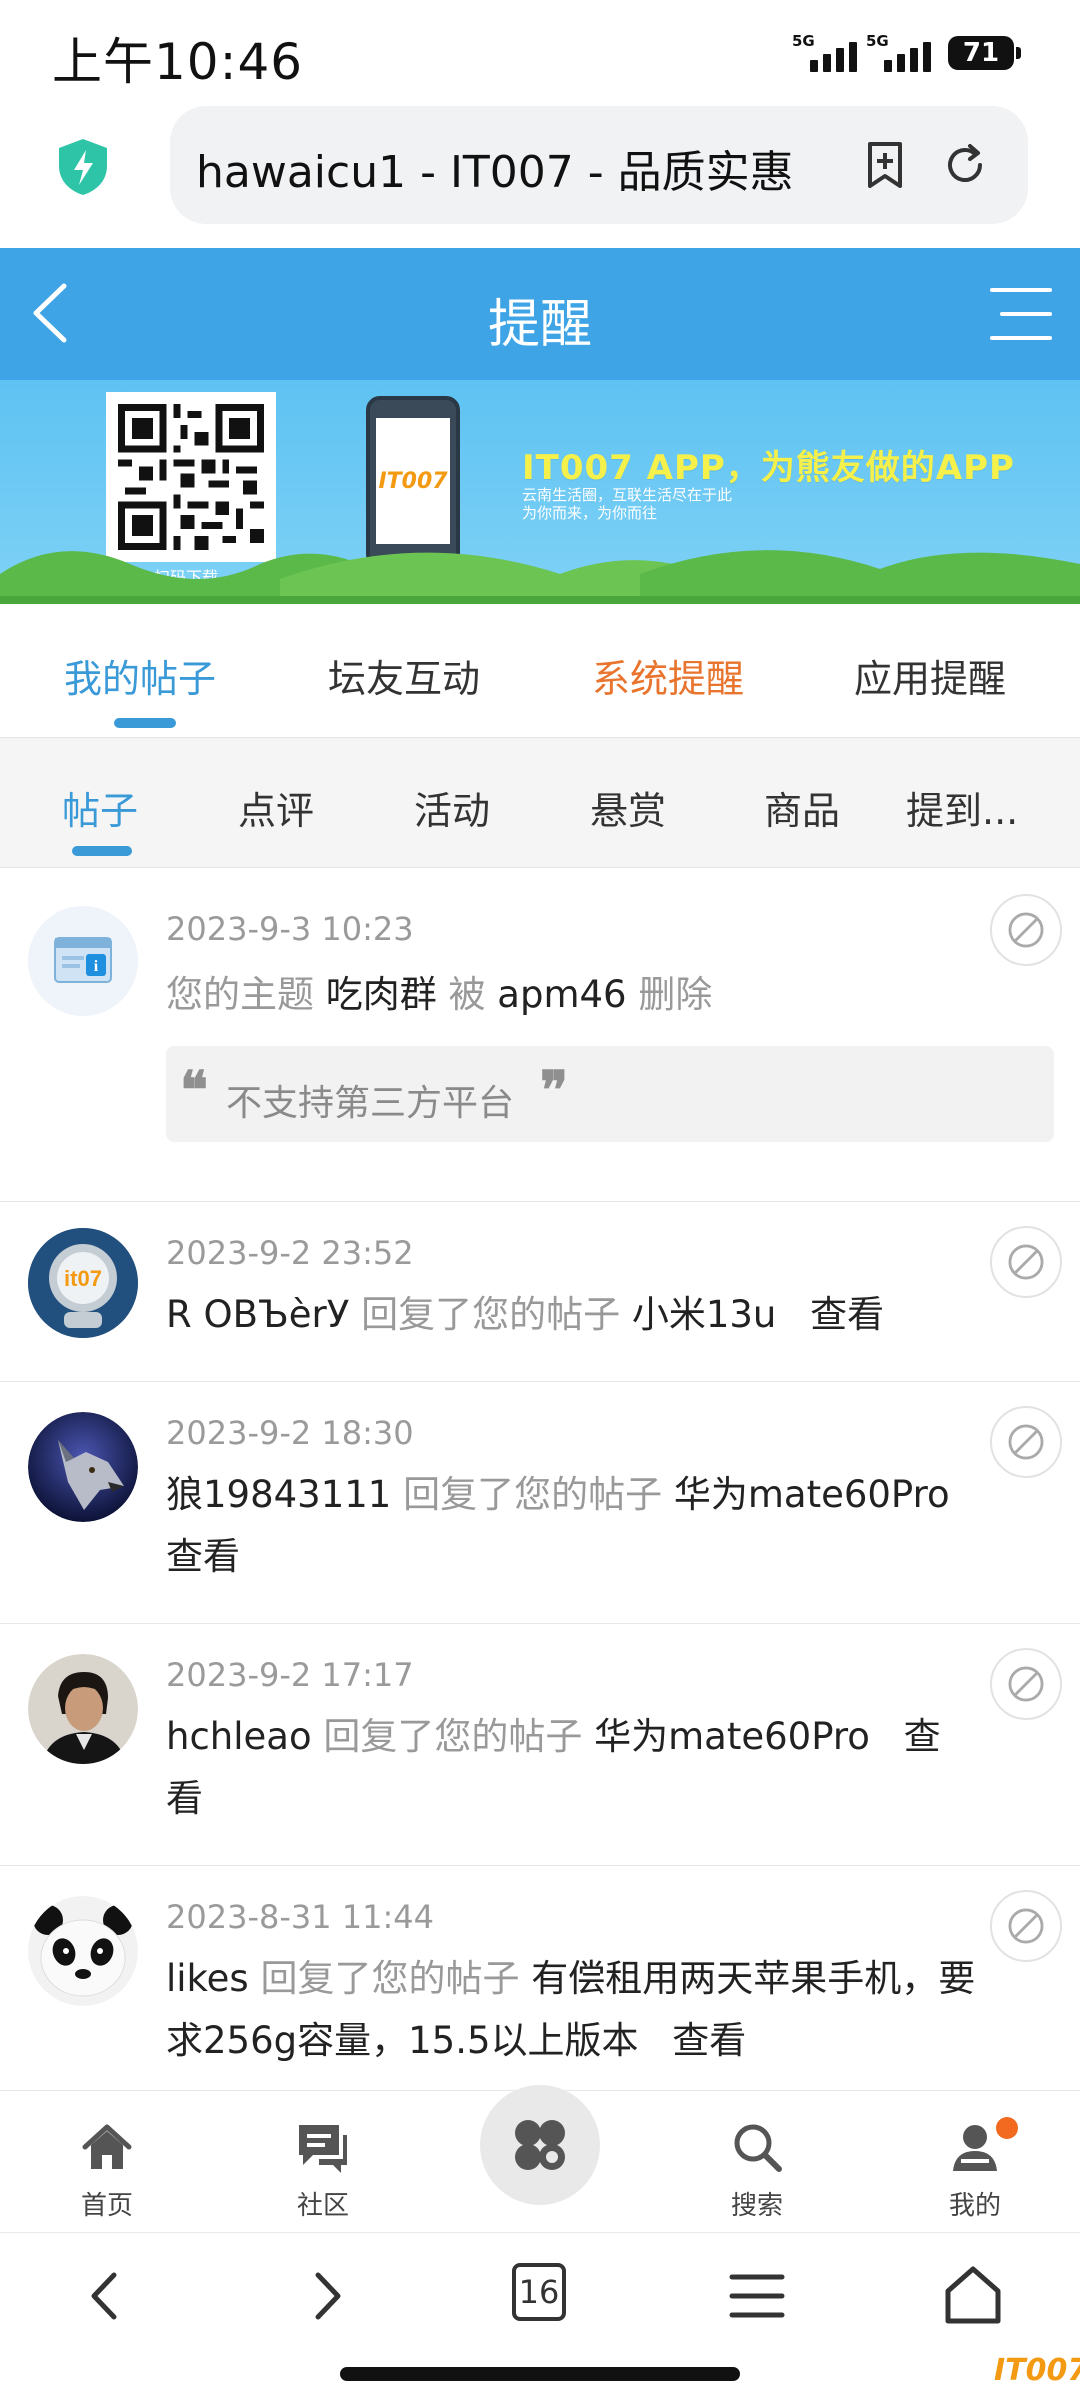 This screenshot has width=1080, height=2400. Describe the element at coordinates (402, 2040) in the screenshot. I see `thread-link: 求256g容量，15.5以上版本` at that location.